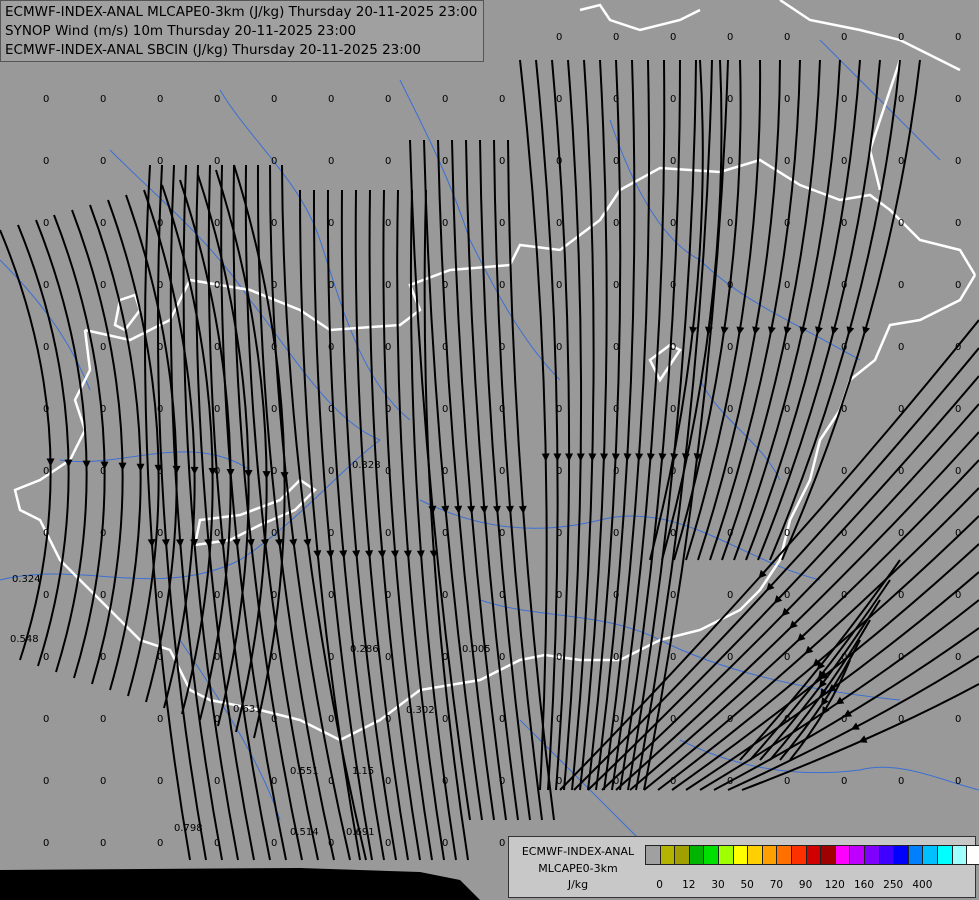  What do you see at coordinates (578, 884) in the screenshot?
I see `legend-unit: J/kg` at bounding box center [578, 884].